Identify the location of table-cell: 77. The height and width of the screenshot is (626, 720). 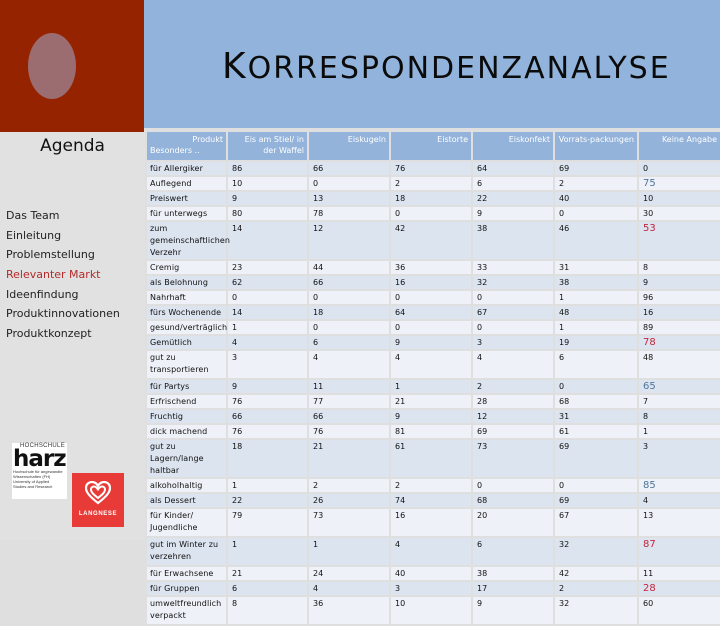
(349, 401).